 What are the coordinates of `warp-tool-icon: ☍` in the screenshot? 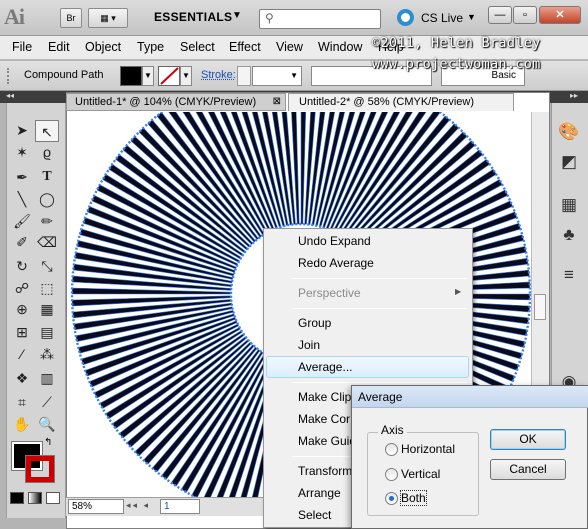 It's located at (22, 288).